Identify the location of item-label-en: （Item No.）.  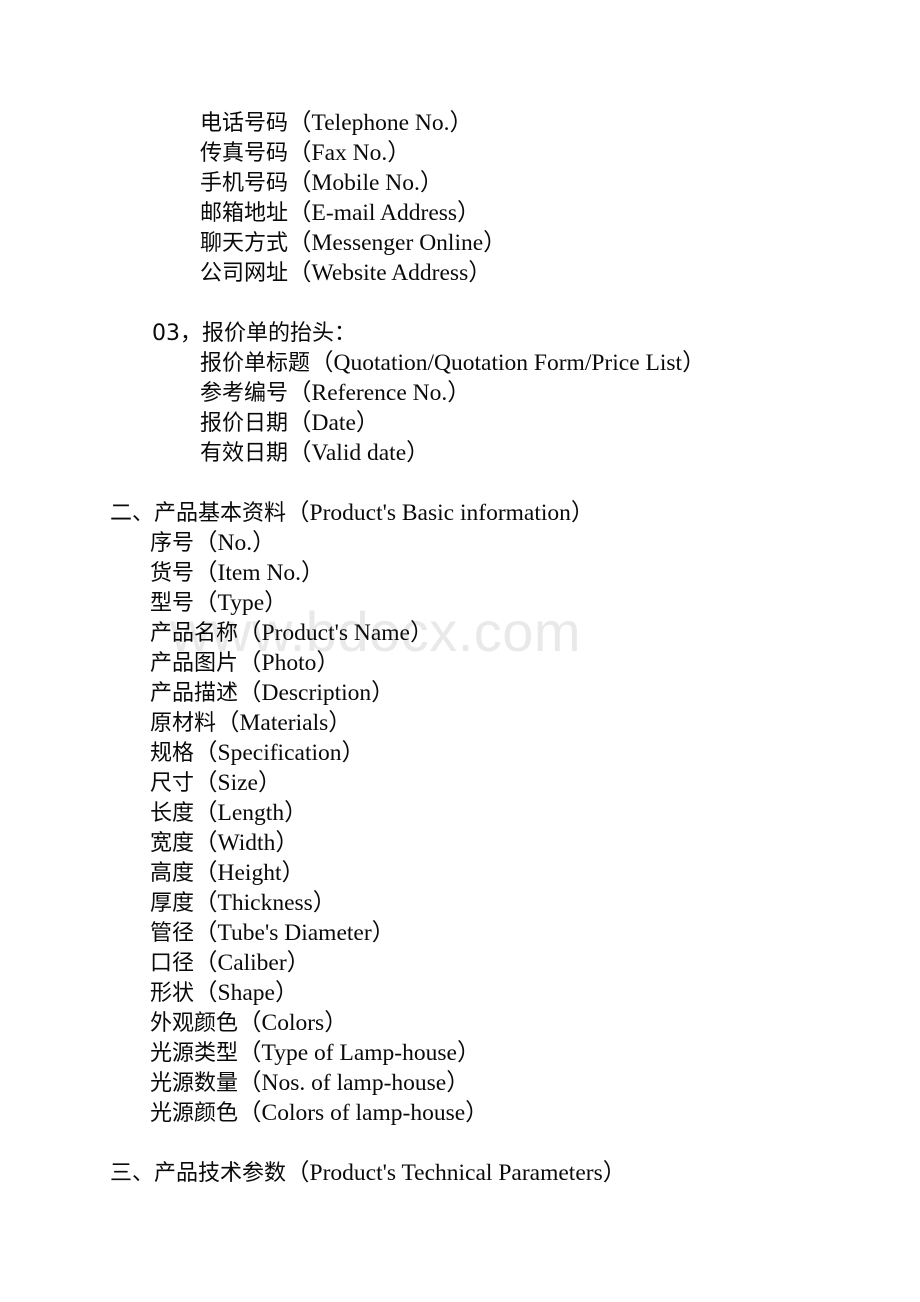
(259, 573).